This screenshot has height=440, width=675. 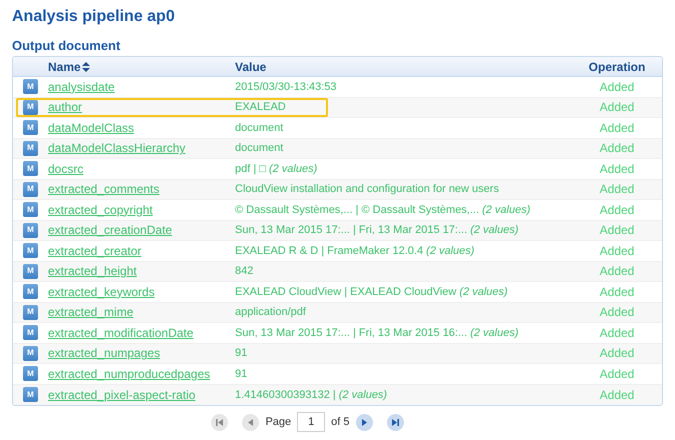 I want to click on last-page-button, so click(x=395, y=422).